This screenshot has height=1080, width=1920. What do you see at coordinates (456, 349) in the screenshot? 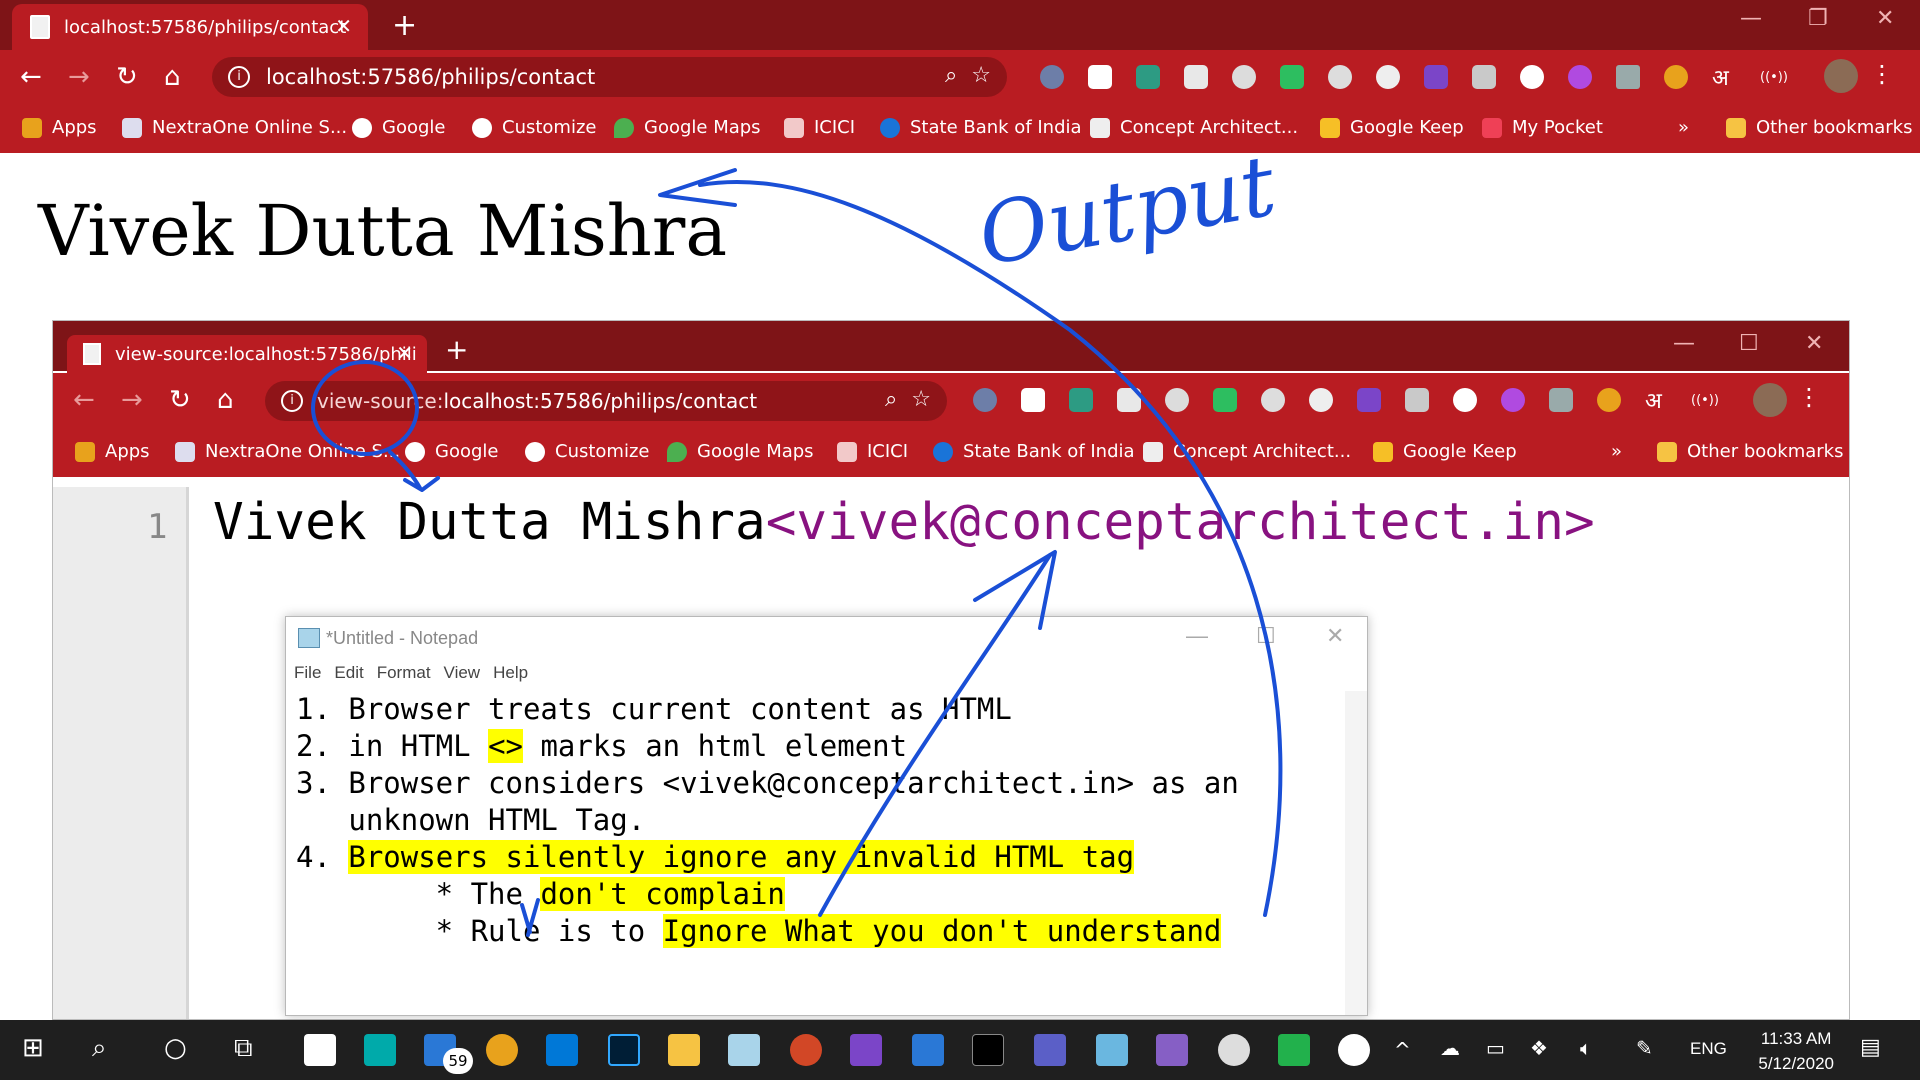
I see `new-tab-icon: +` at bounding box center [456, 349].